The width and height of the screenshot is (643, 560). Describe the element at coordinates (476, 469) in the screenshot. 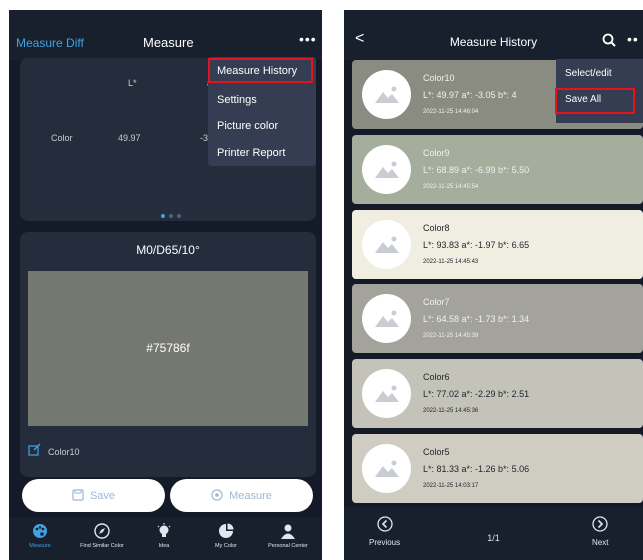

I see `lab-values: L*: 81.33 a*: -1.26 b*: 5.06` at that location.